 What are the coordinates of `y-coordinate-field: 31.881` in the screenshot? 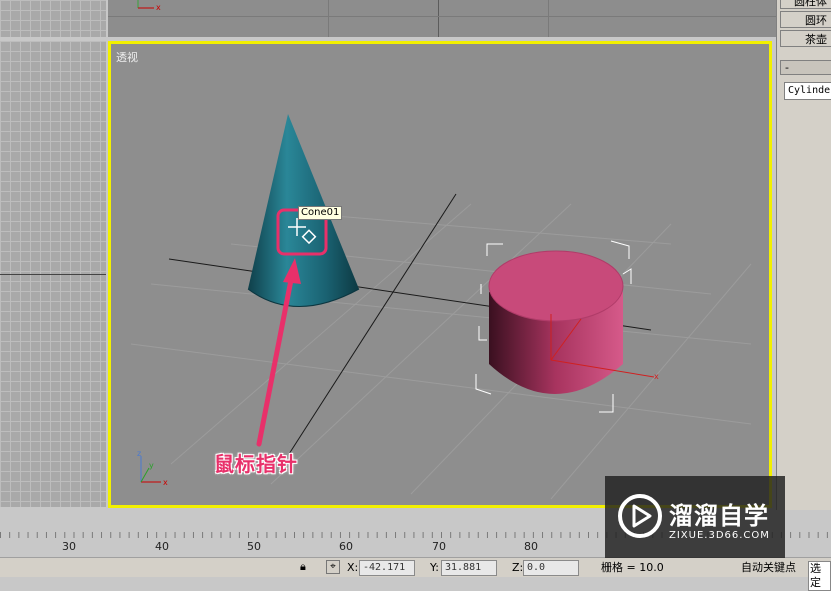 It's located at (469, 568).